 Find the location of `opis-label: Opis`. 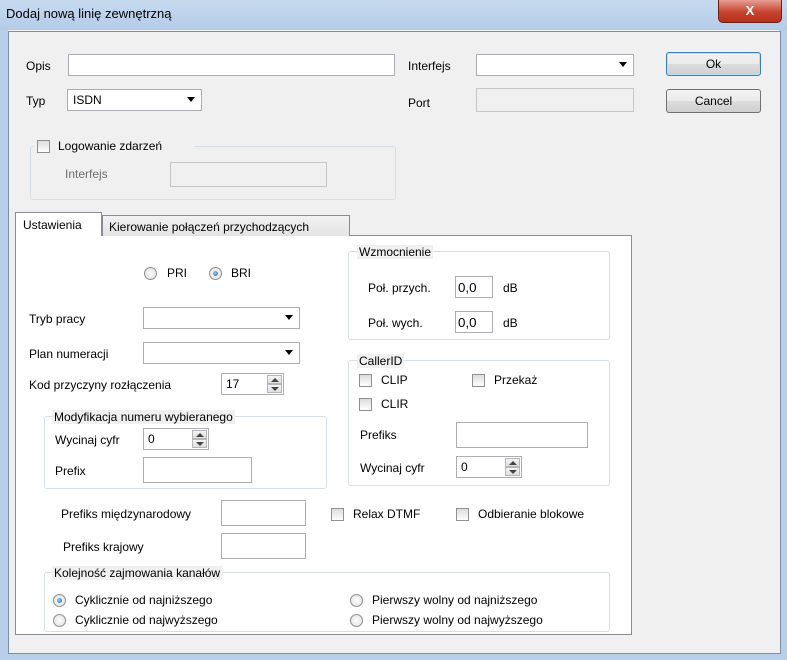

opis-label: Opis is located at coordinates (38, 66).